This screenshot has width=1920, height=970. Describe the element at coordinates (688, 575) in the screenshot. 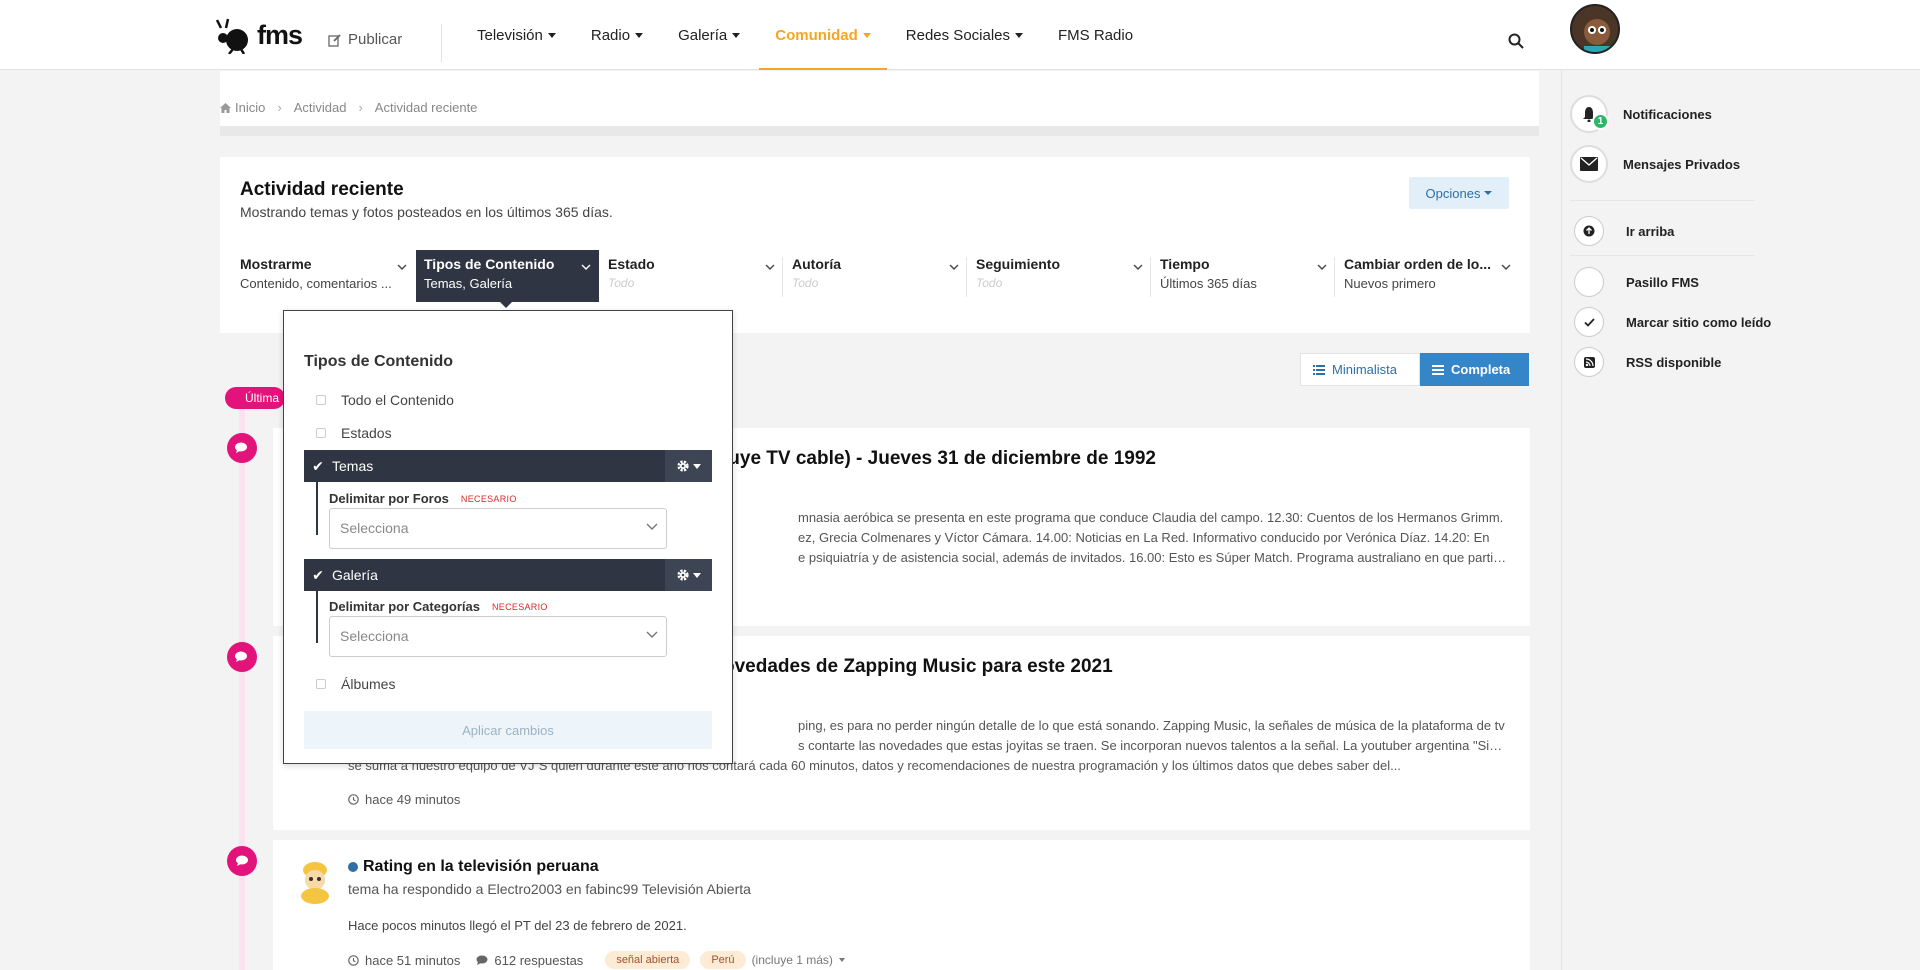

I see `galeria-settings-button` at that location.